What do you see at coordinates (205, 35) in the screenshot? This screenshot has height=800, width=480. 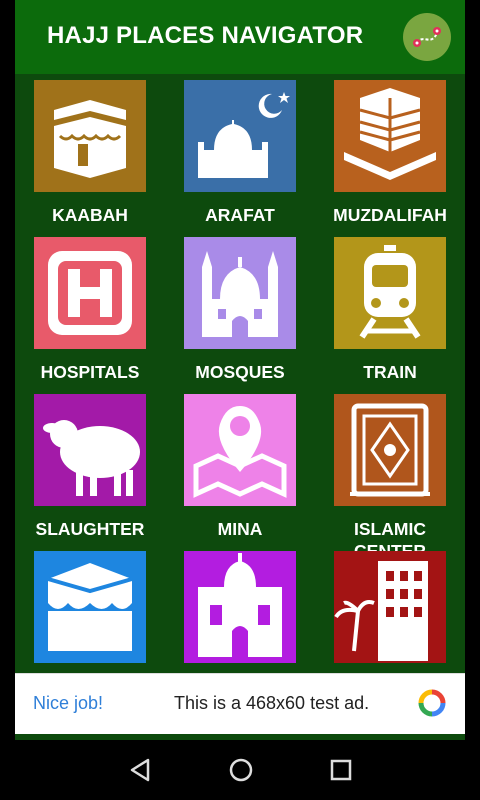 I see `app-title: HAJJ PLACES NAVIGATOR` at bounding box center [205, 35].